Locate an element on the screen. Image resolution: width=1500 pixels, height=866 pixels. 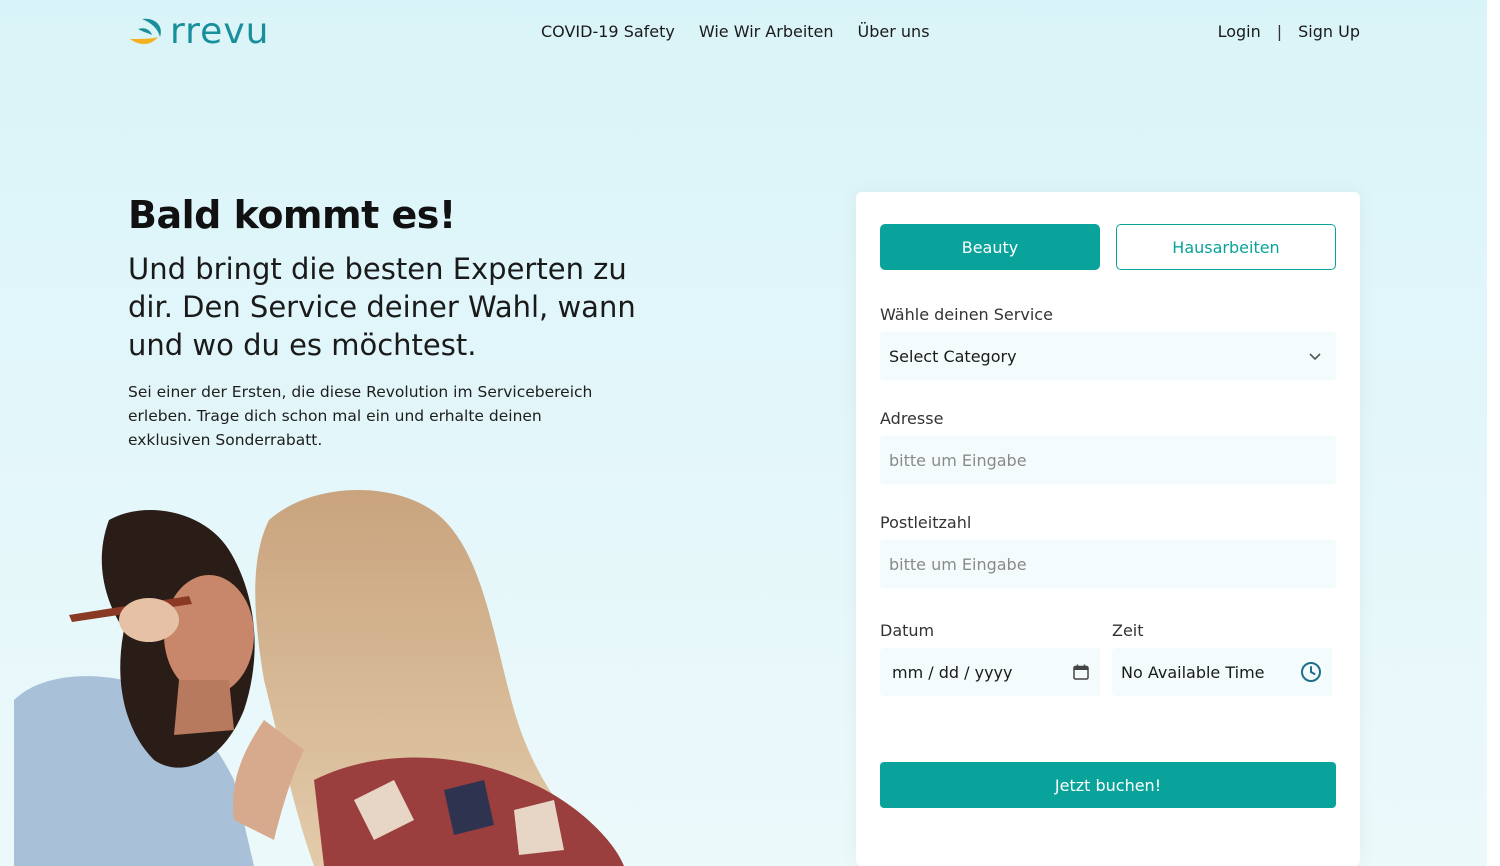
date-value: mm / dd / yyyy is located at coordinates (952, 672).